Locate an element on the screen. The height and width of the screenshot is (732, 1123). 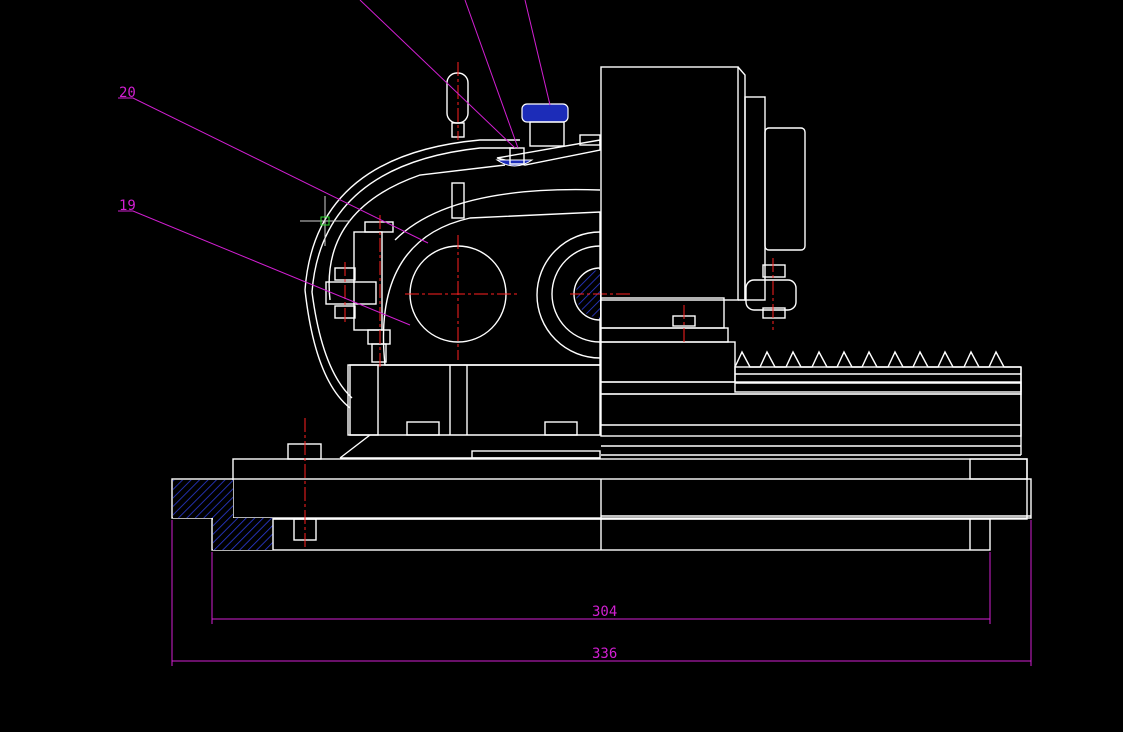
dim-304-text: 304 is located at coordinates (604, 612).